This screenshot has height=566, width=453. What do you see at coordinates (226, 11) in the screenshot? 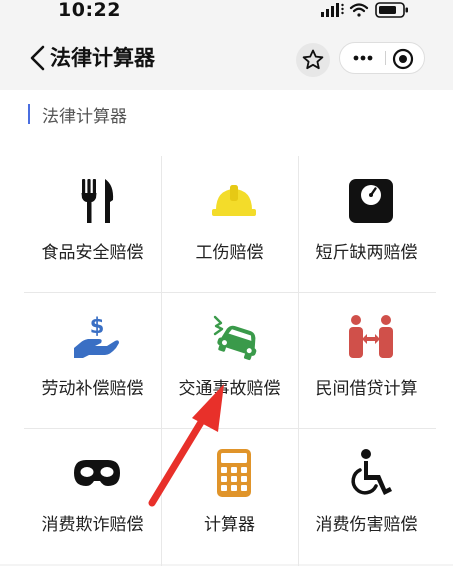
I see `status-bar: 10:22` at bounding box center [226, 11].